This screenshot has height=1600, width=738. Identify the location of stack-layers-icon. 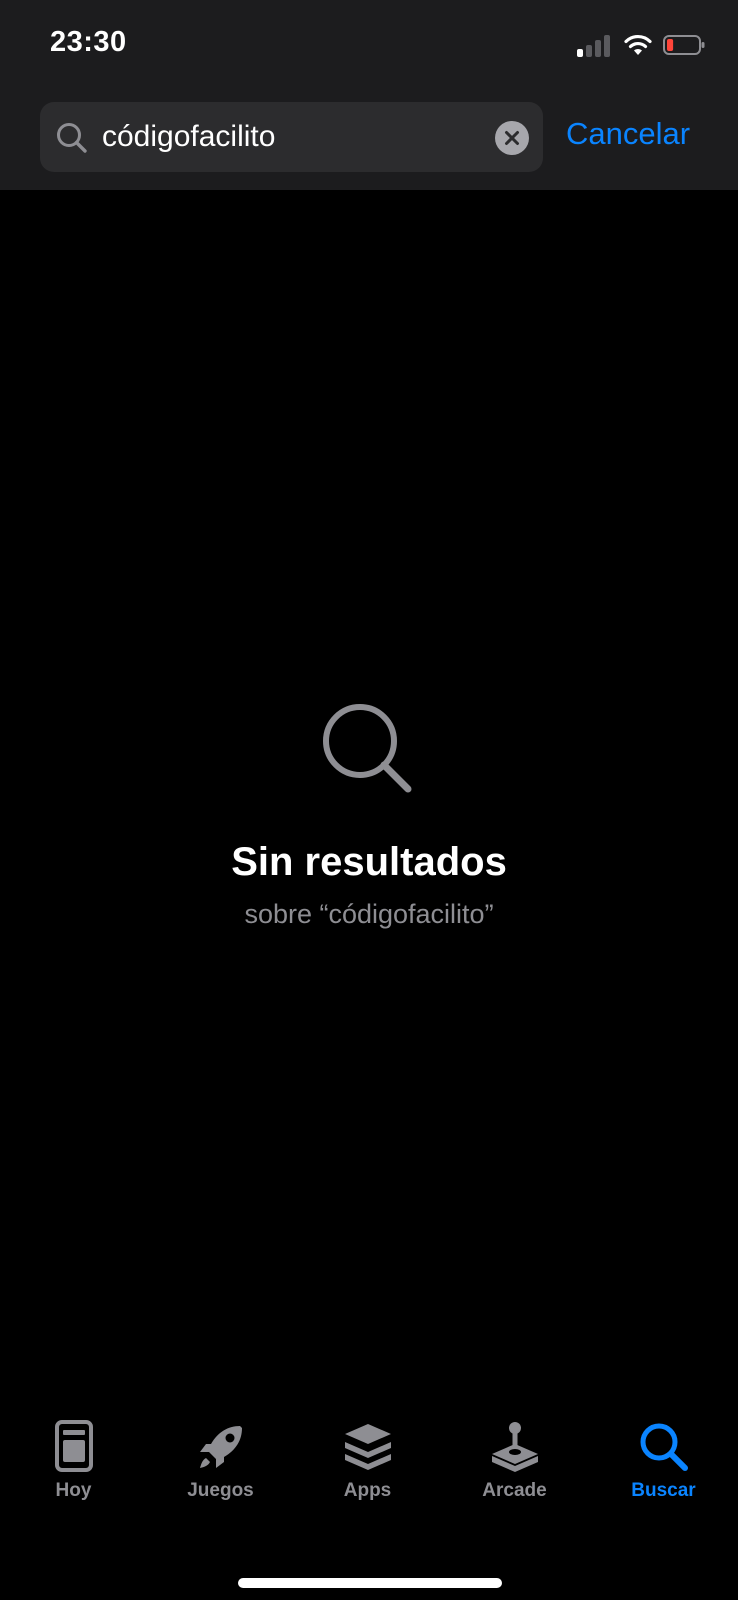
(367, 1447).